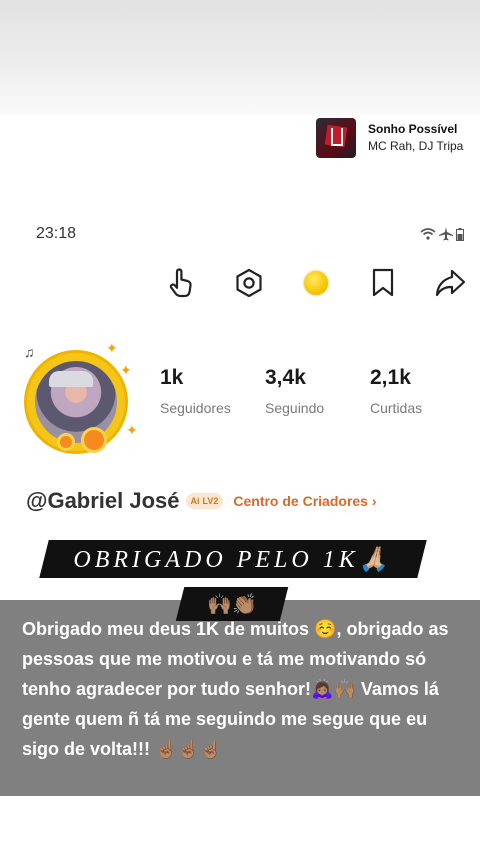  Describe the element at coordinates (56, 233) in the screenshot. I see `status-time: 23:18` at that location.